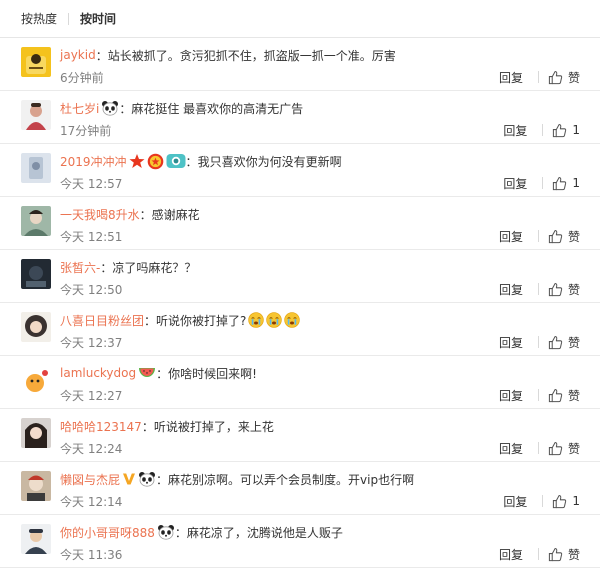 This screenshot has width=600, height=568. Describe the element at coordinates (154, 267) in the screenshot. I see `comment-text: 凉了吗麻花？？` at that location.